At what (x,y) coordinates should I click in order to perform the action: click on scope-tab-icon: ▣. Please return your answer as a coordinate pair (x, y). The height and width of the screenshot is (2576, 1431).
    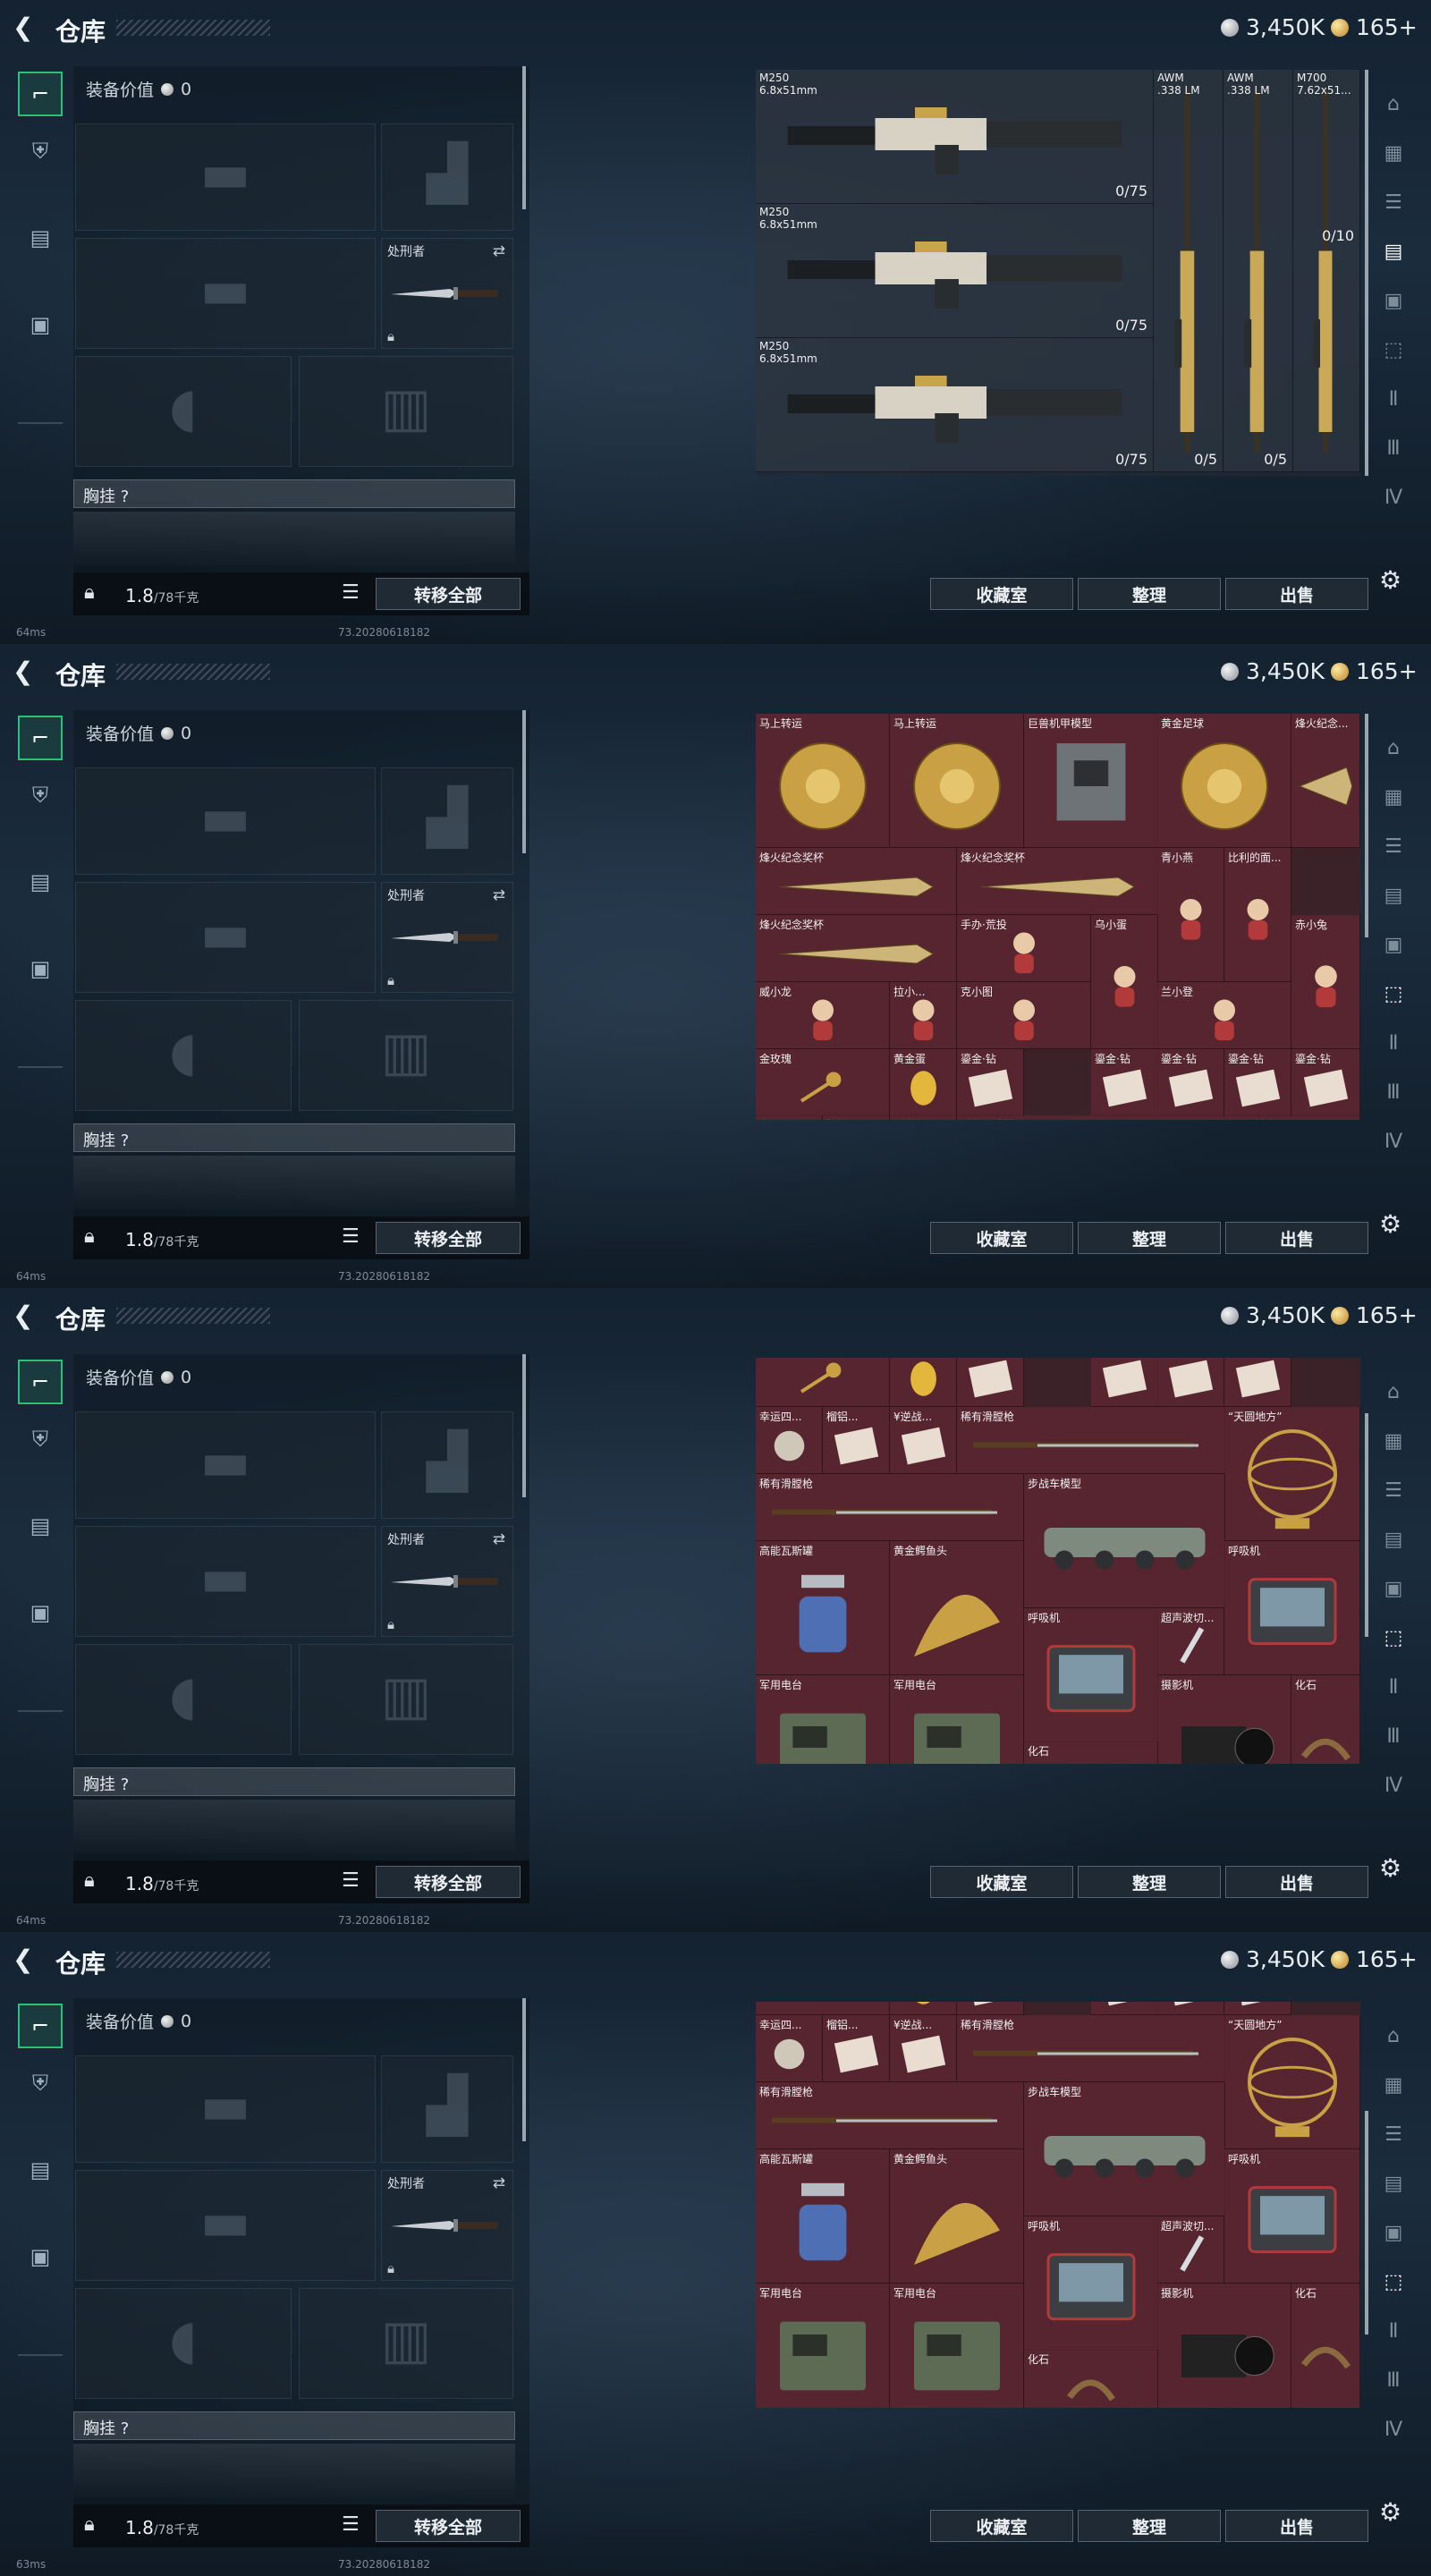
    Looking at the image, I should click on (1394, 300).